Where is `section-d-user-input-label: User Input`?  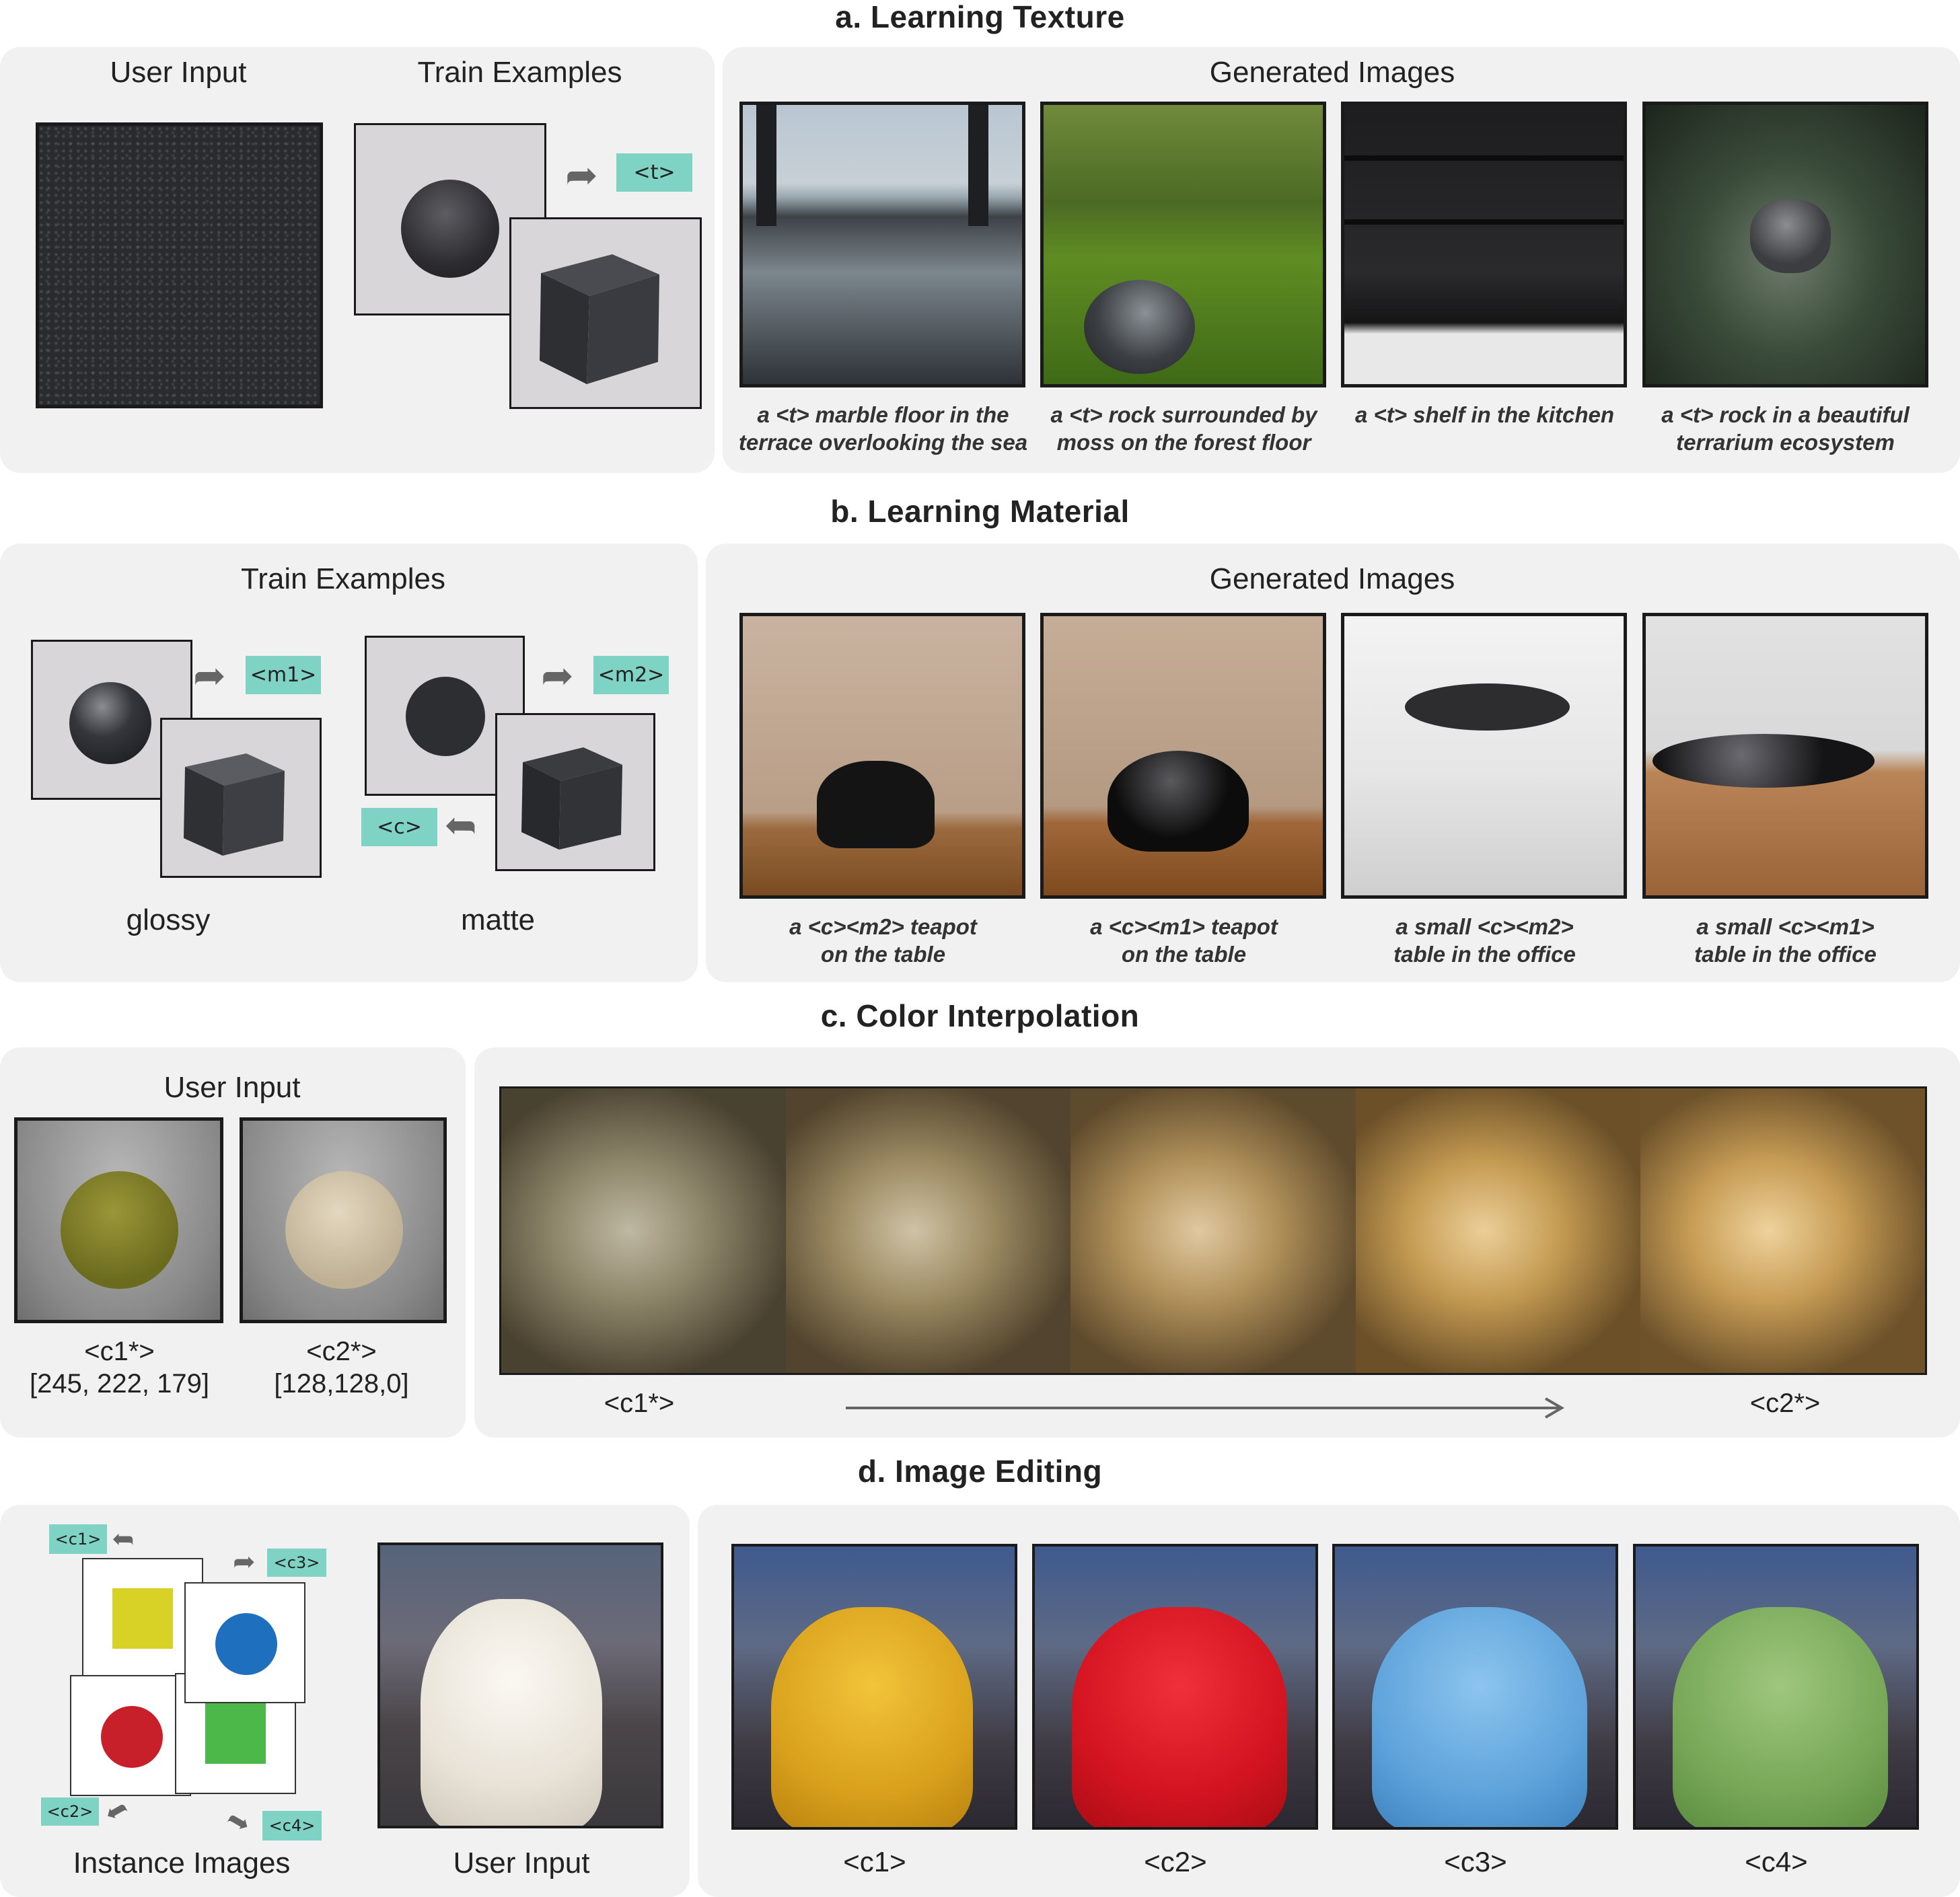 section-d-user-input-label: User Input is located at coordinates (521, 1864).